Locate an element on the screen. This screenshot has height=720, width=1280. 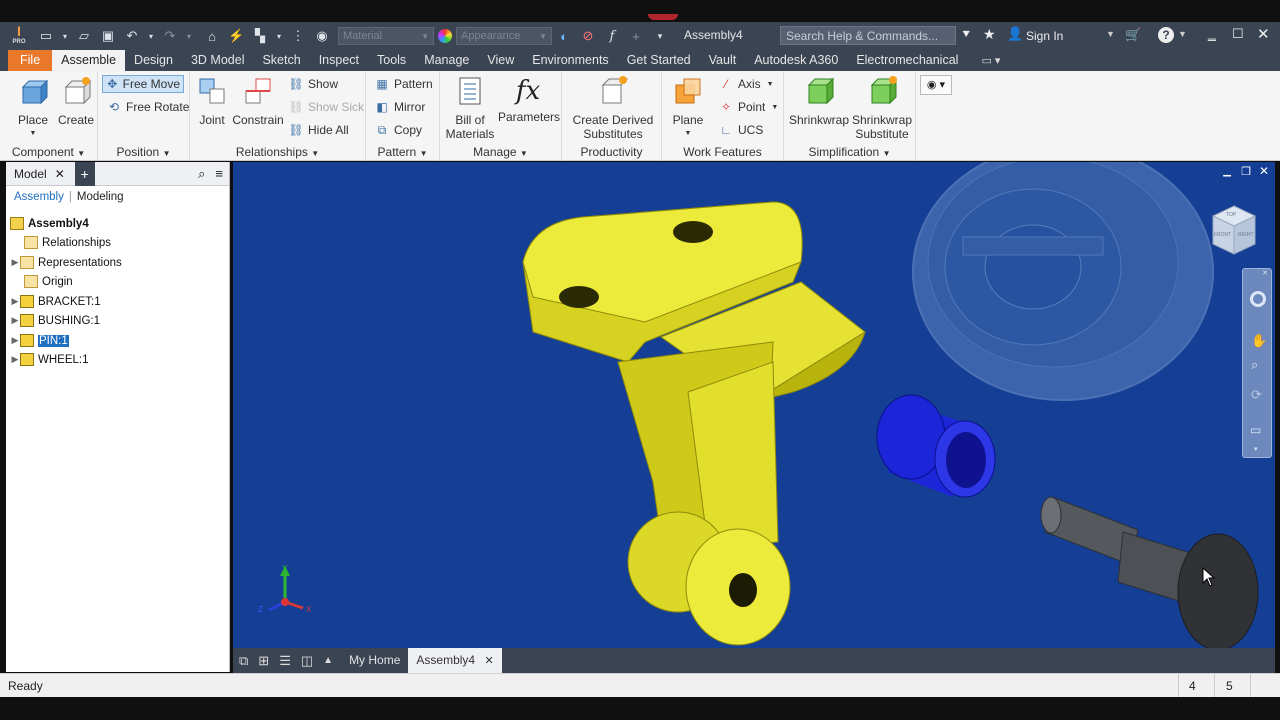
tab-environments: Environments is located at coordinates (570, 60).